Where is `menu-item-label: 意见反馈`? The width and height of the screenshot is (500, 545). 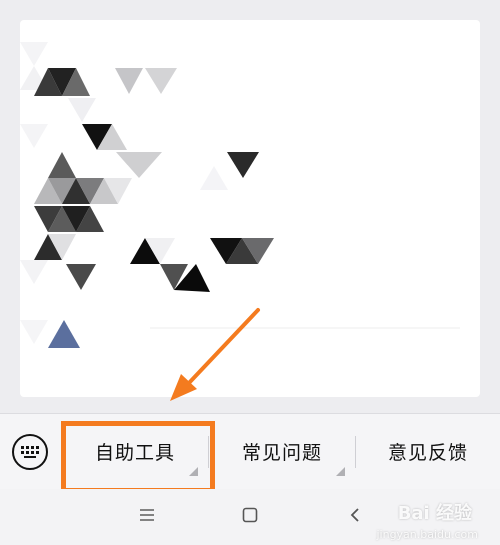
menu-item-label: 意见反馈 is located at coordinates (427, 453).